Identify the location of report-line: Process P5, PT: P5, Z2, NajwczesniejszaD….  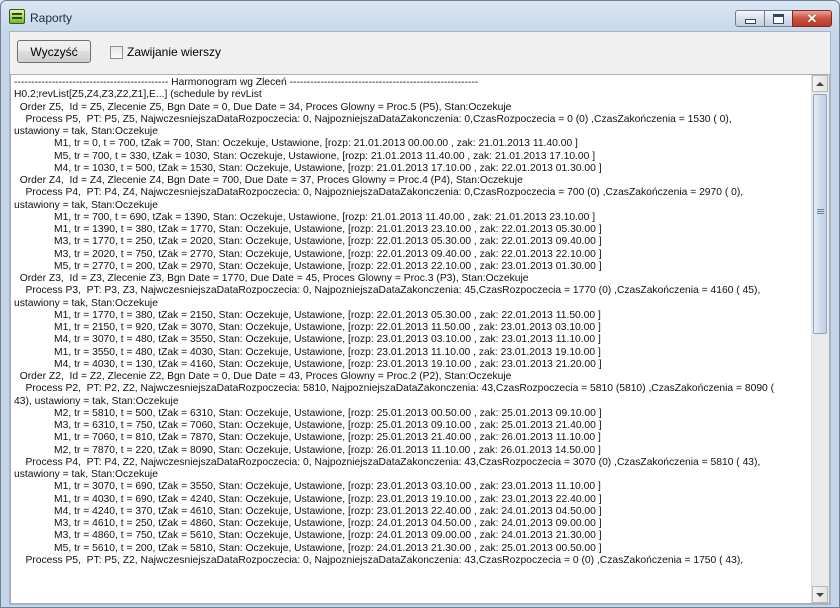
(379, 560).